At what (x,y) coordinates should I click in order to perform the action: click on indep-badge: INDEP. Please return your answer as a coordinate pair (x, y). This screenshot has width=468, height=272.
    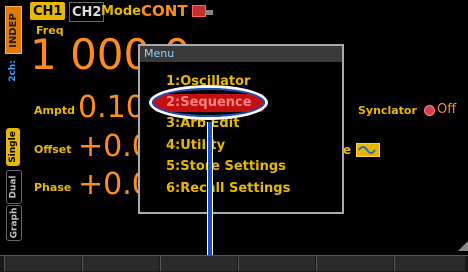
    Looking at the image, I should click on (13, 30).